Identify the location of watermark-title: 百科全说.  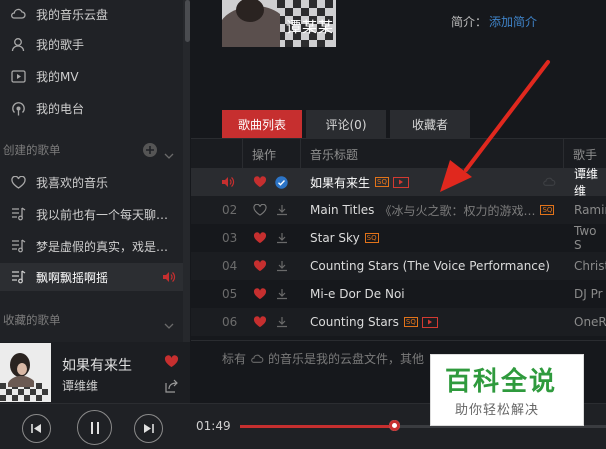
(501, 382).